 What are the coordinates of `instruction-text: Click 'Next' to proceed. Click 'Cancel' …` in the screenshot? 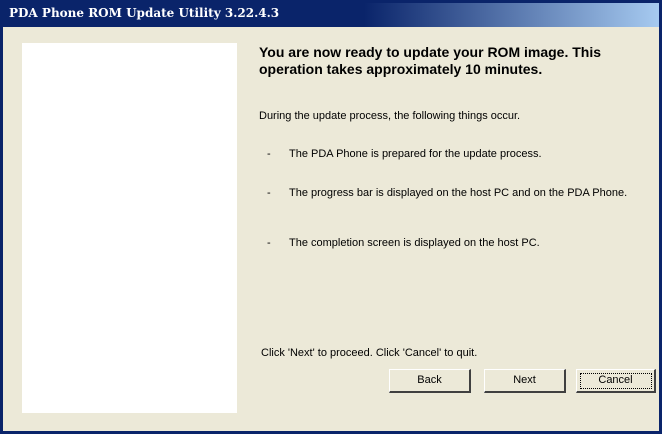 It's located at (369, 353).